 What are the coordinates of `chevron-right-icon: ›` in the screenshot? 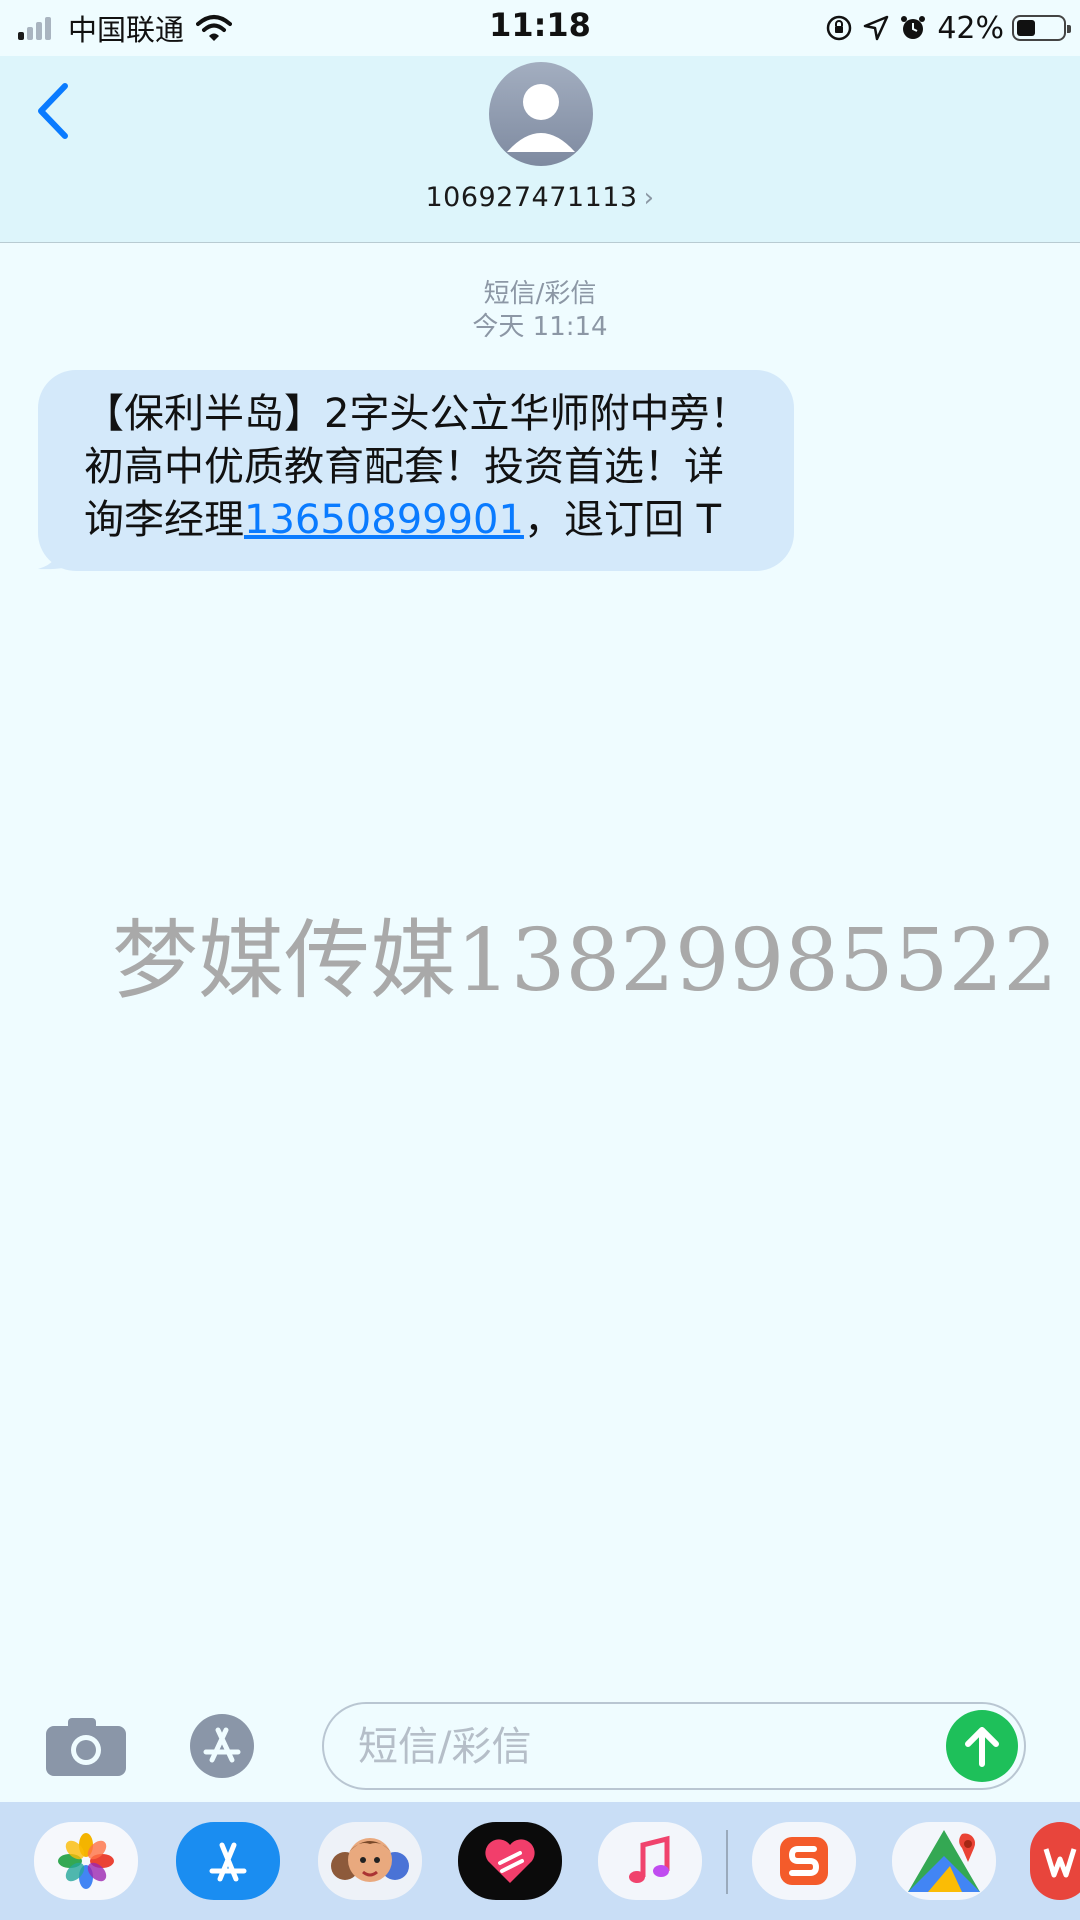 It's located at (649, 198).